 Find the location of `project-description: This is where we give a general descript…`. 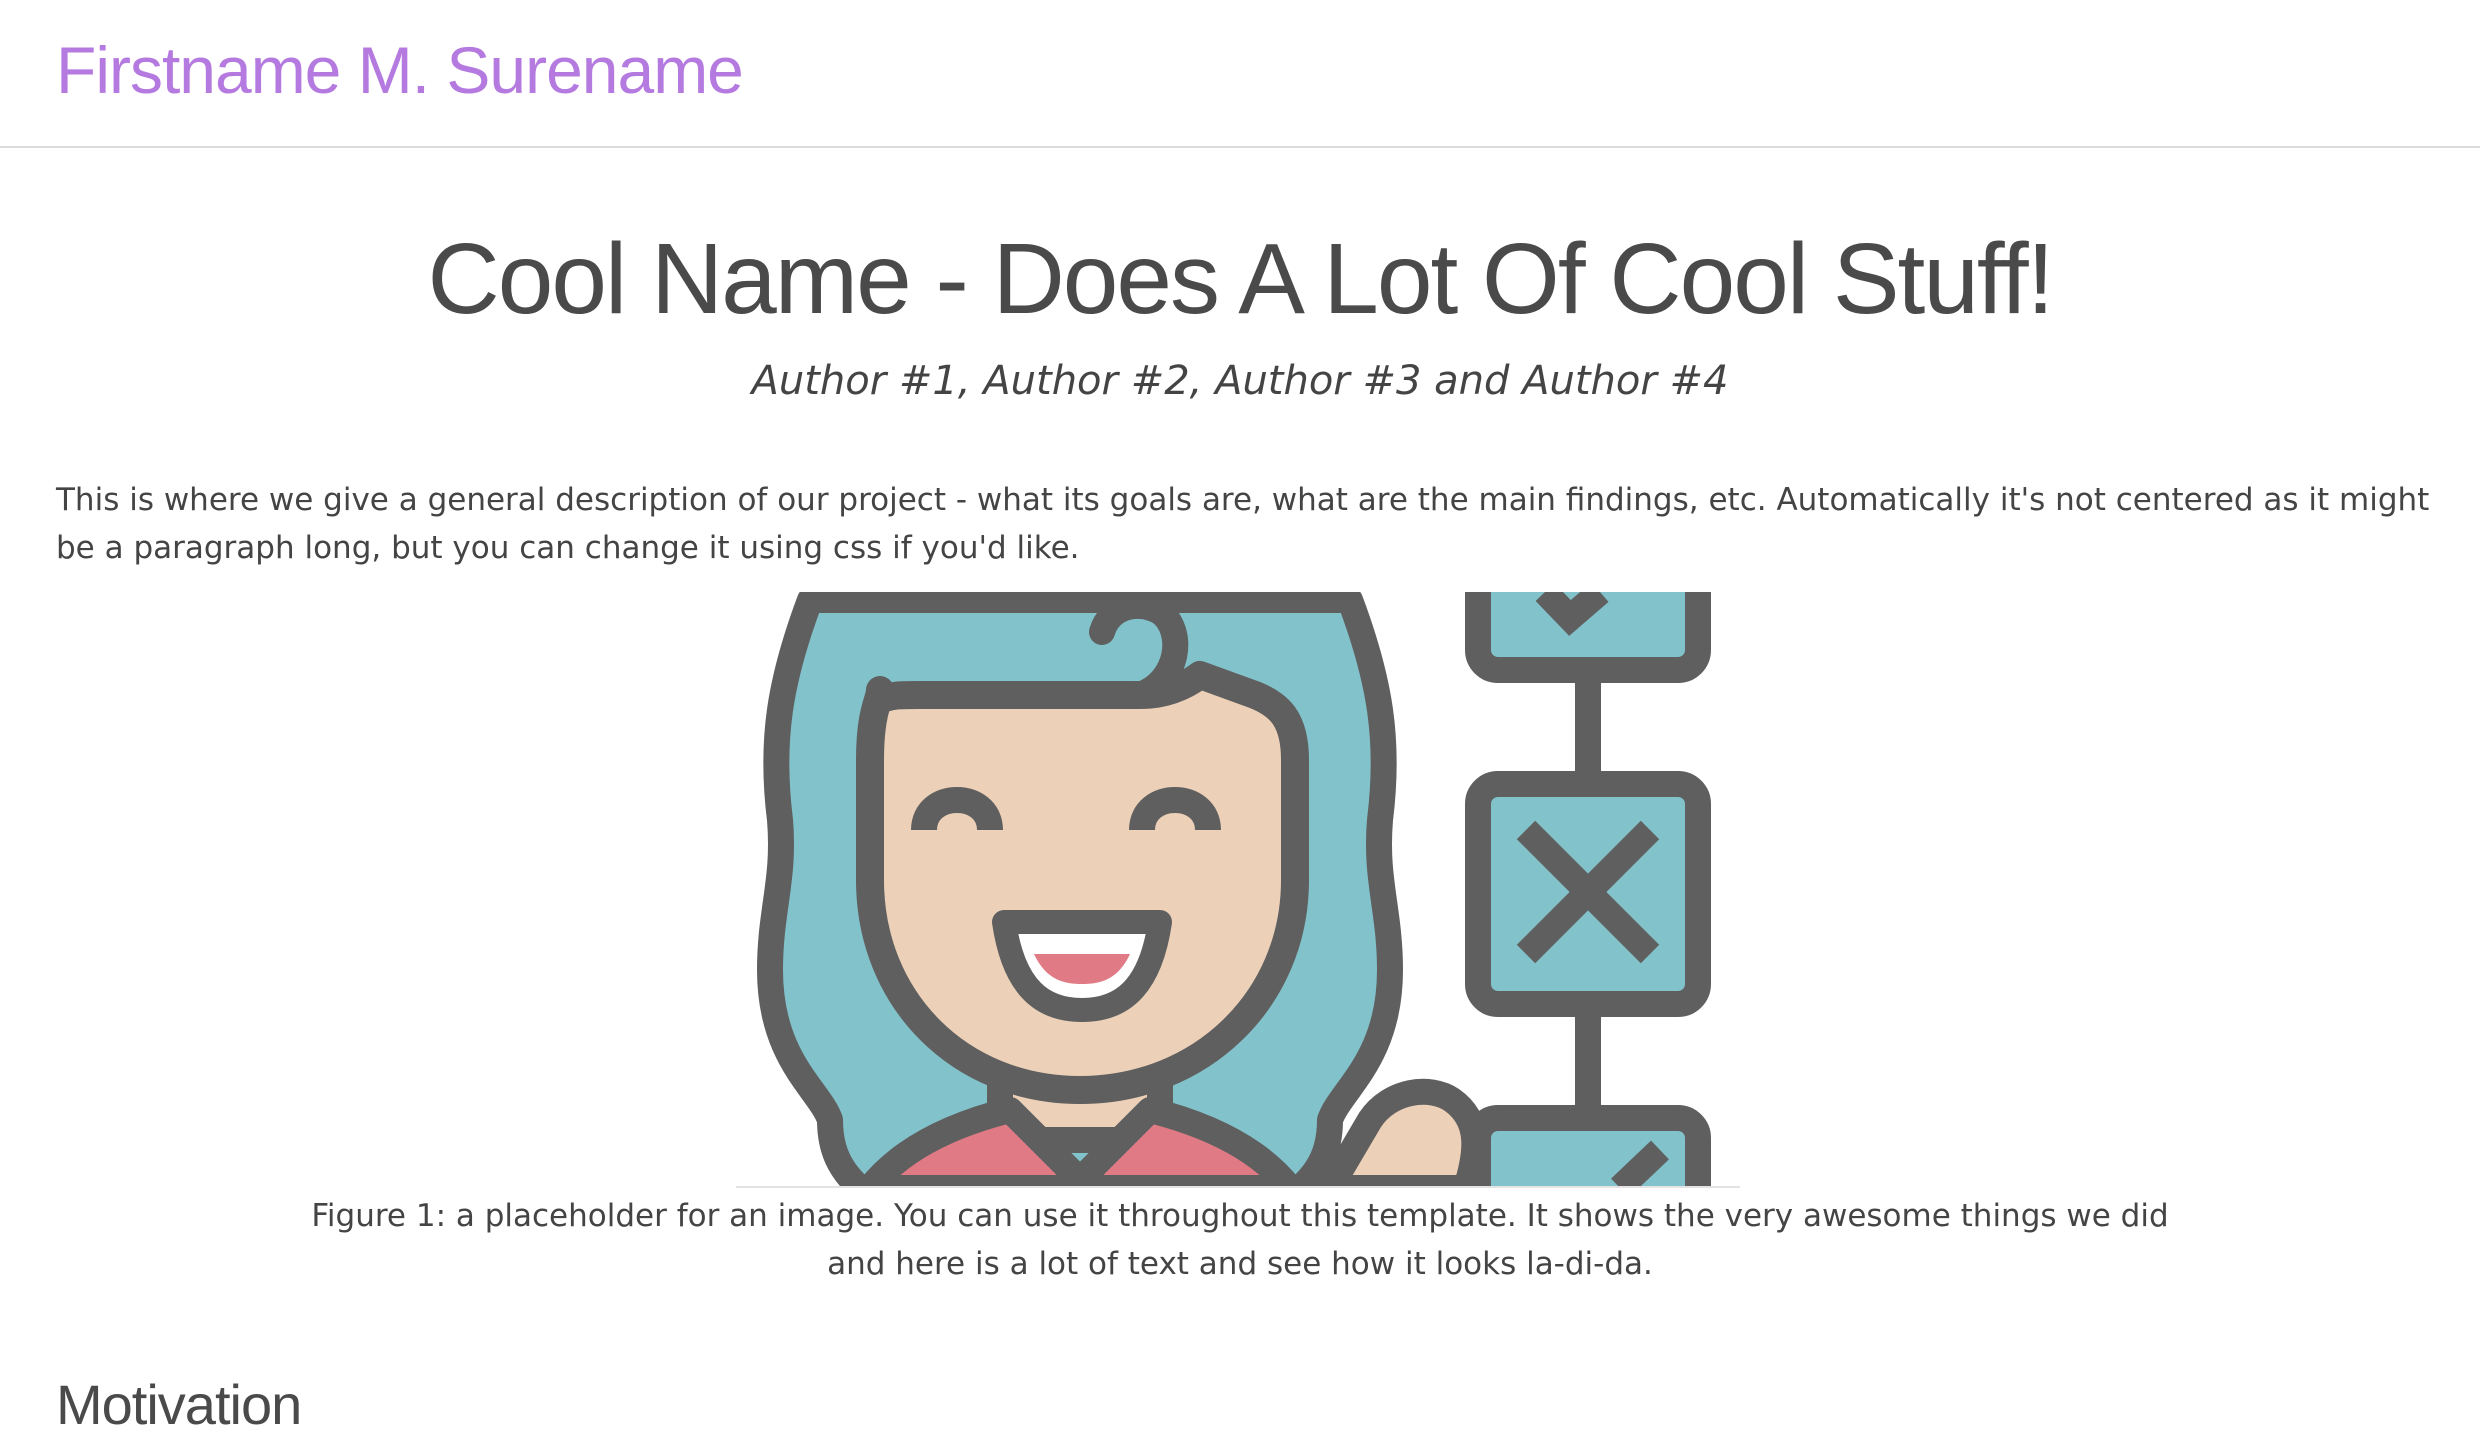

project-description: This is where we give a general descript… is located at coordinates (1243, 524).